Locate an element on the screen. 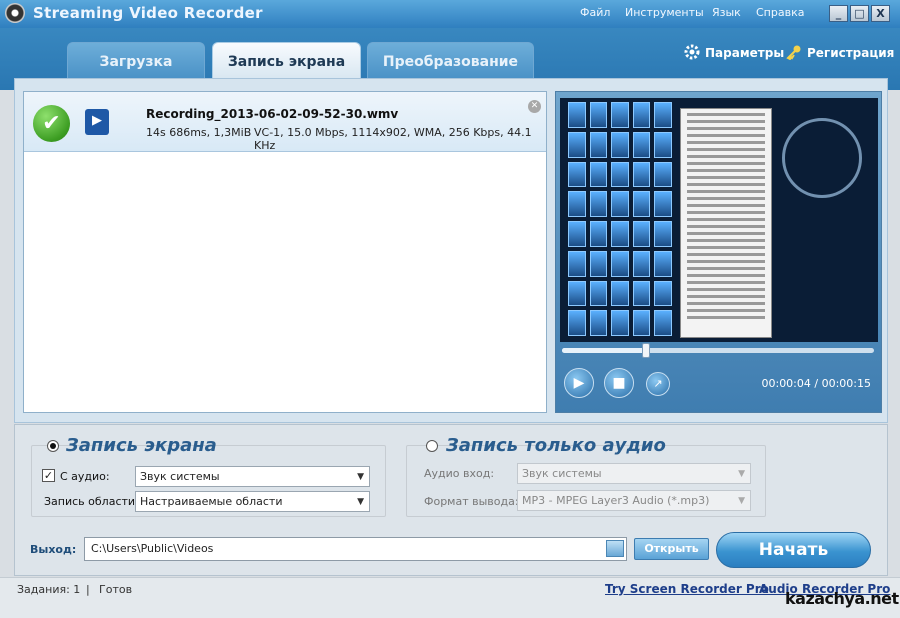 The height and width of the screenshot is (618, 900). preview-context-menu is located at coordinates (726, 223).